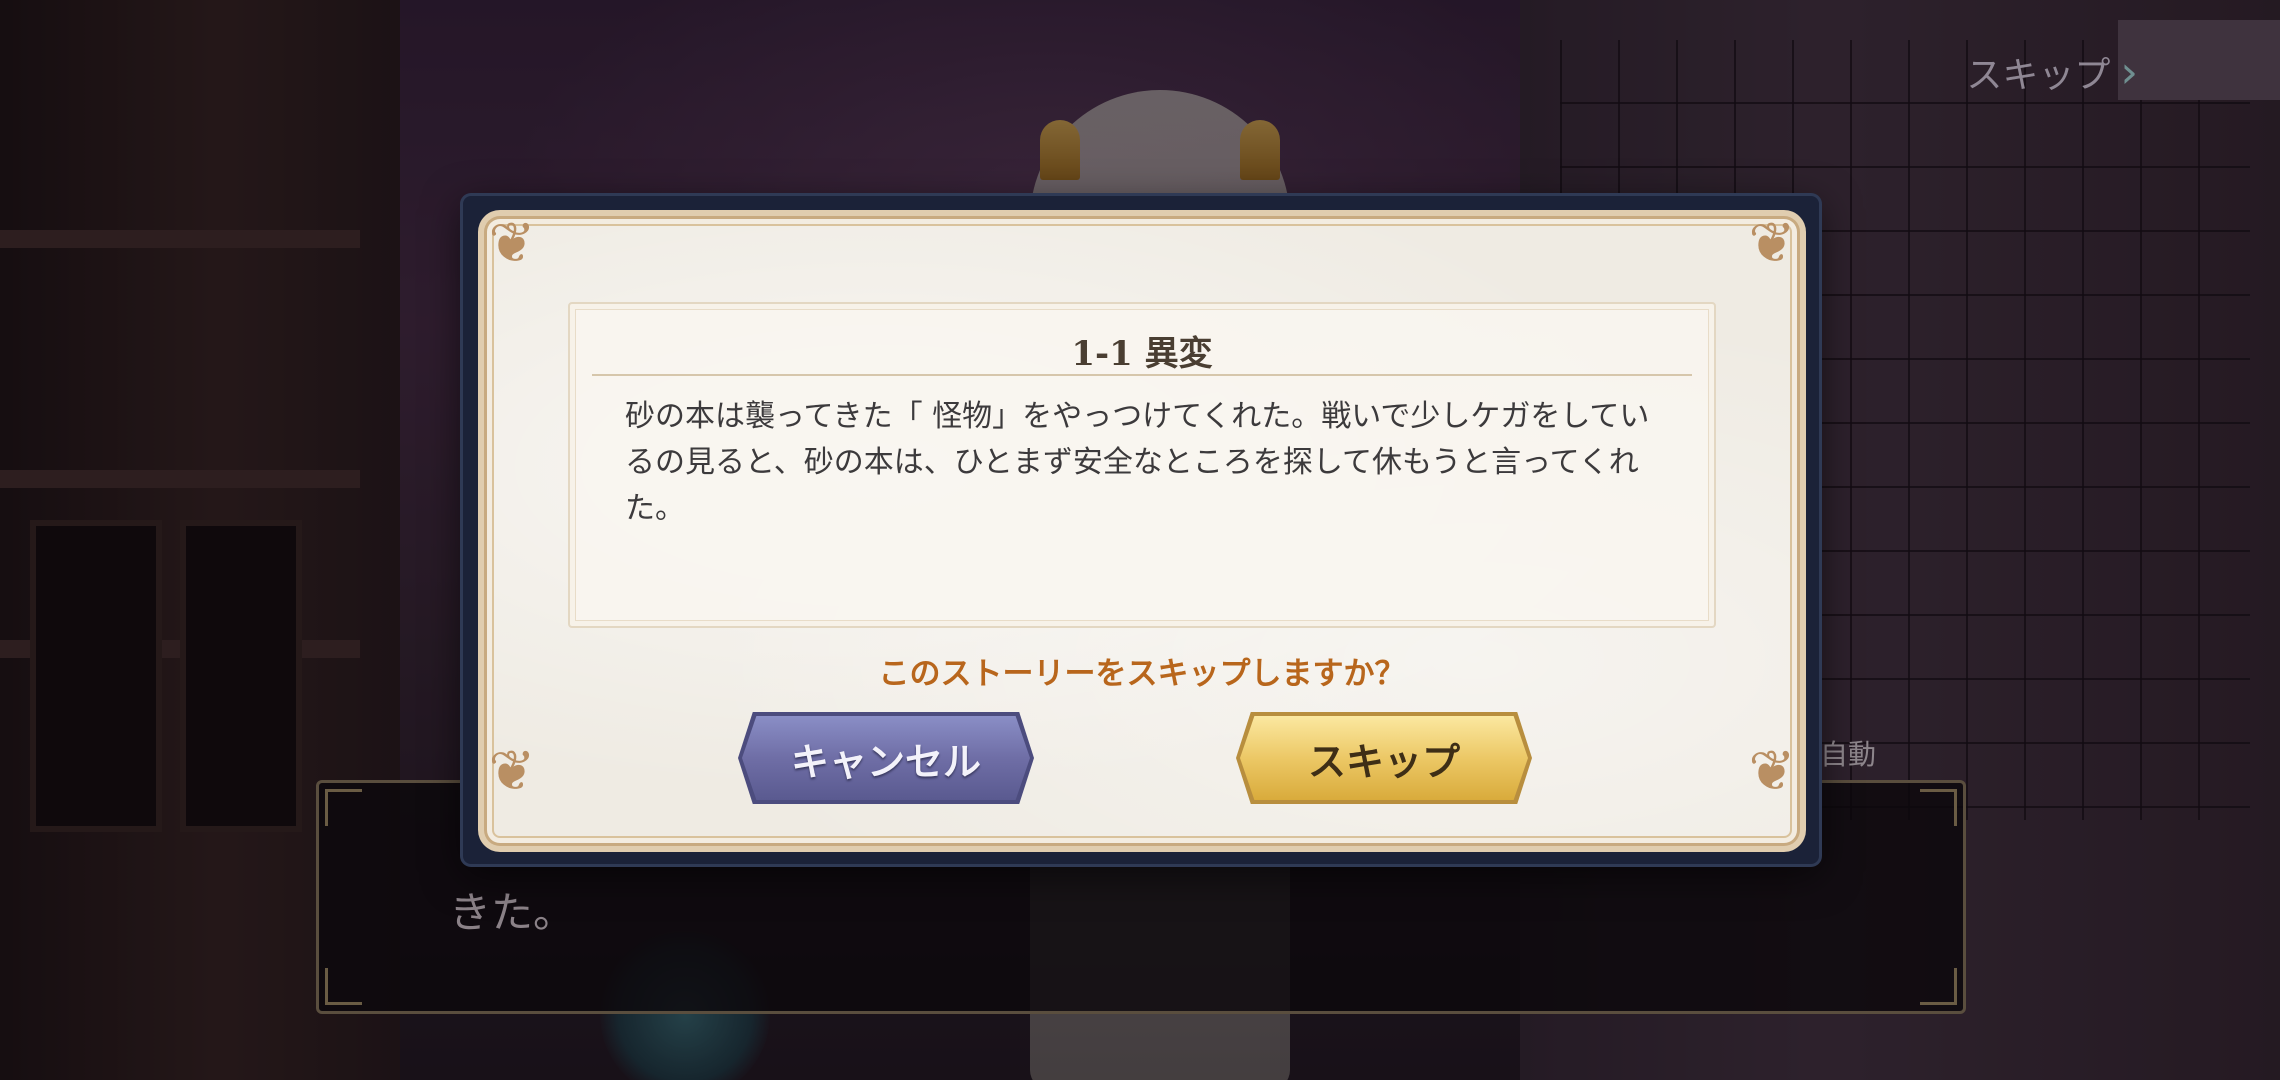 Image resolution: width=2280 pixels, height=1080 pixels. I want to click on auto-button: 自動, so click(1848, 753).